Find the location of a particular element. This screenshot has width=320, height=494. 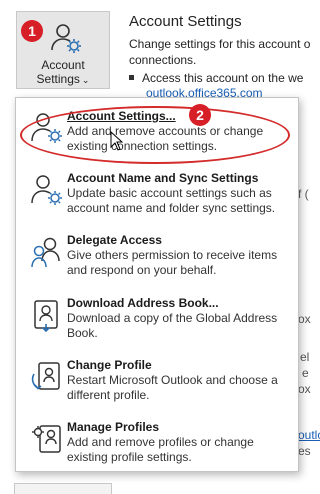

background-text-fragment: el is located at coordinates (305, 357).